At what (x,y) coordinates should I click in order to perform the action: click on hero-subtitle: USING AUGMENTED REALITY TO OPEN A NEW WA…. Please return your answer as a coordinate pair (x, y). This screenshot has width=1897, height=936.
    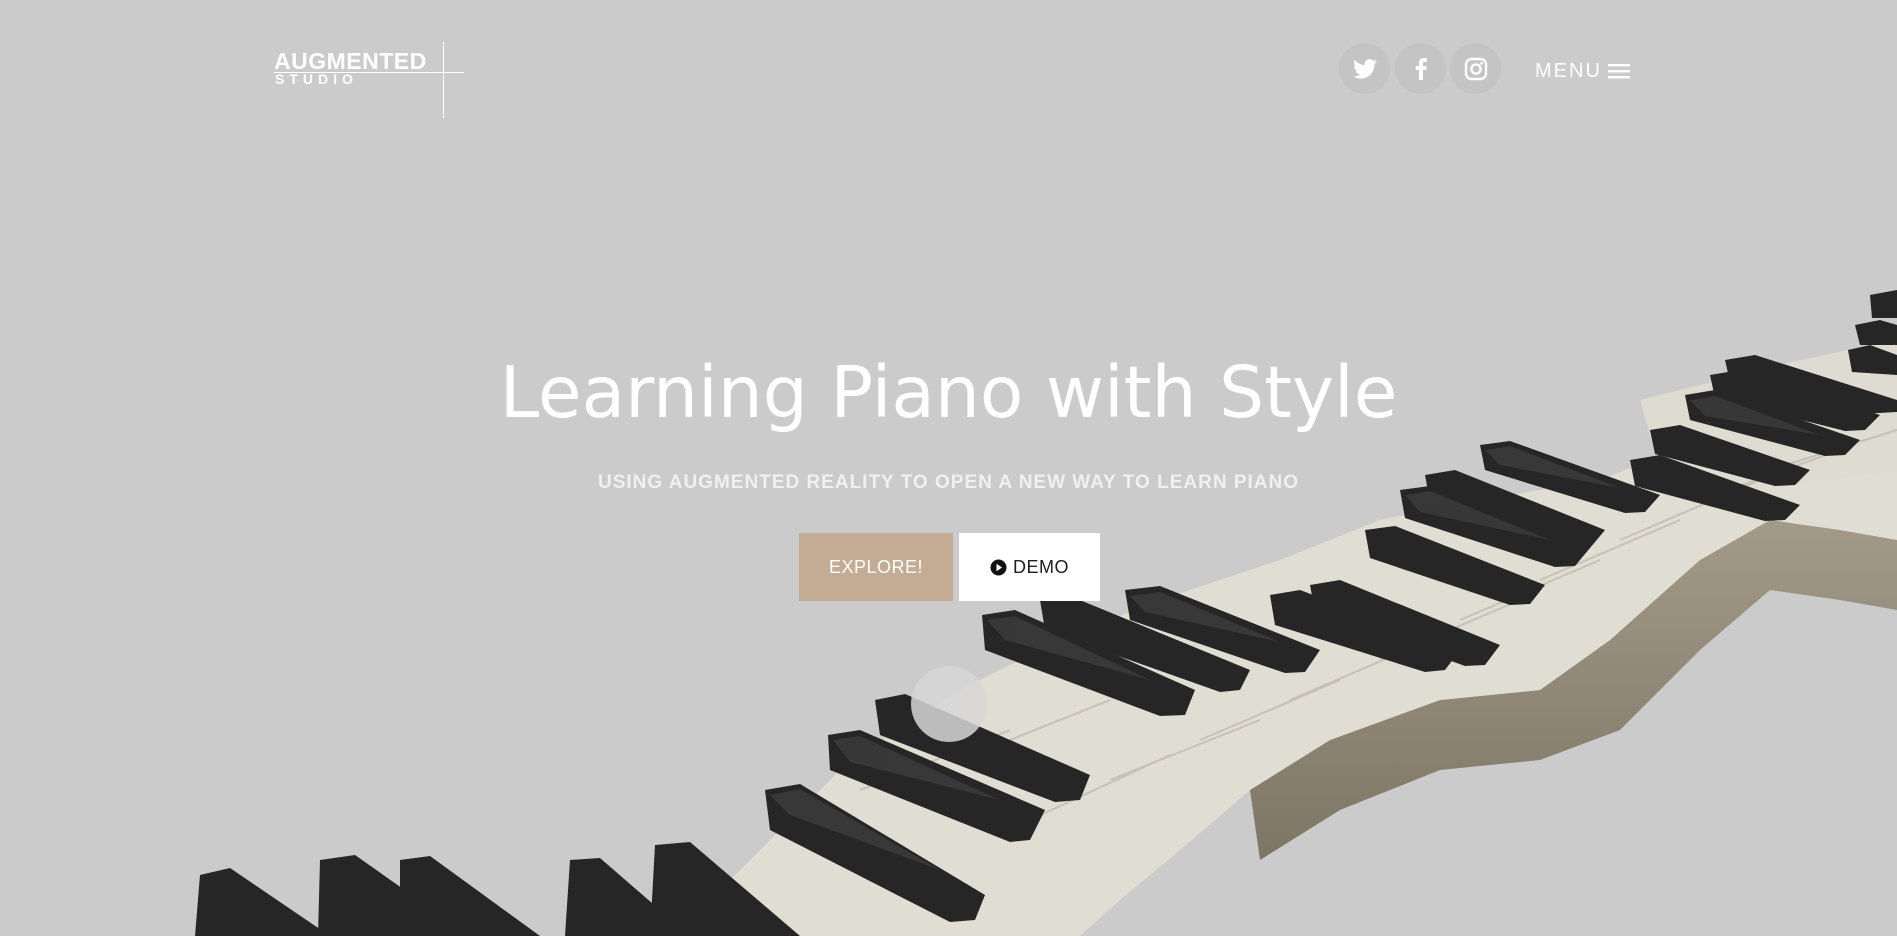
    Looking at the image, I should click on (948, 482).